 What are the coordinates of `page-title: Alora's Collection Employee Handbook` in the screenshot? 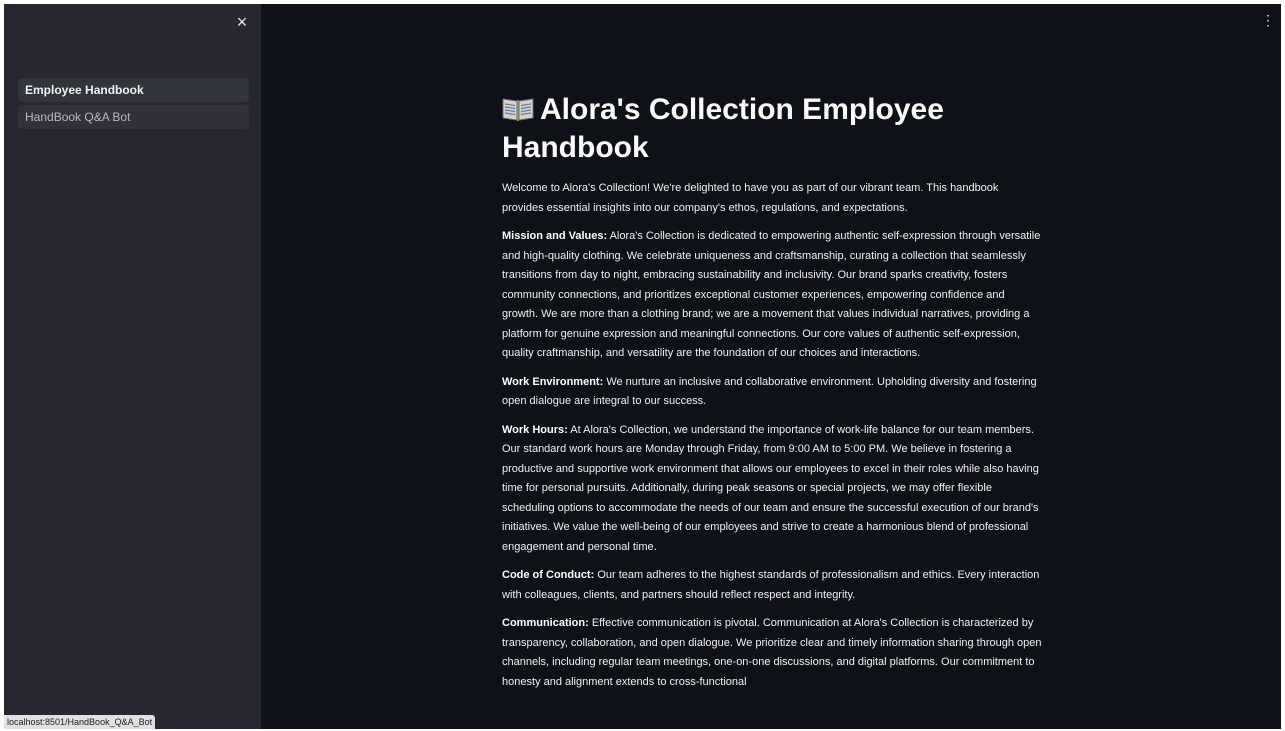 It's located at (772, 128).